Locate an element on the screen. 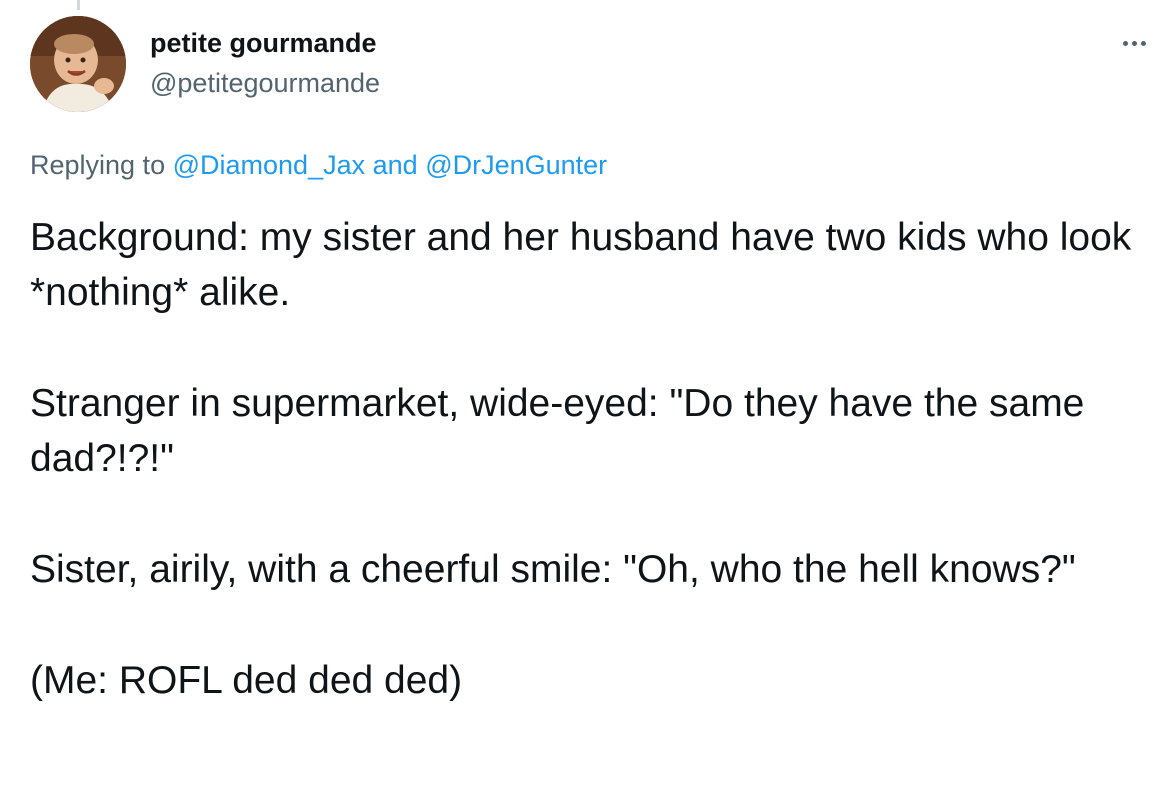  profile-photo-icon is located at coordinates (78, 64).